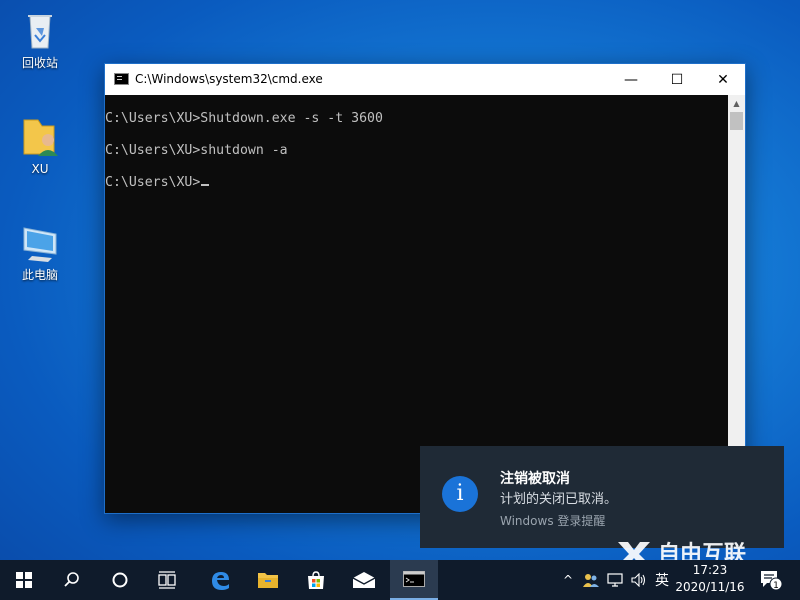 The height and width of the screenshot is (600, 800). I want to click on clock-date: 2020/11/16, so click(710, 587).